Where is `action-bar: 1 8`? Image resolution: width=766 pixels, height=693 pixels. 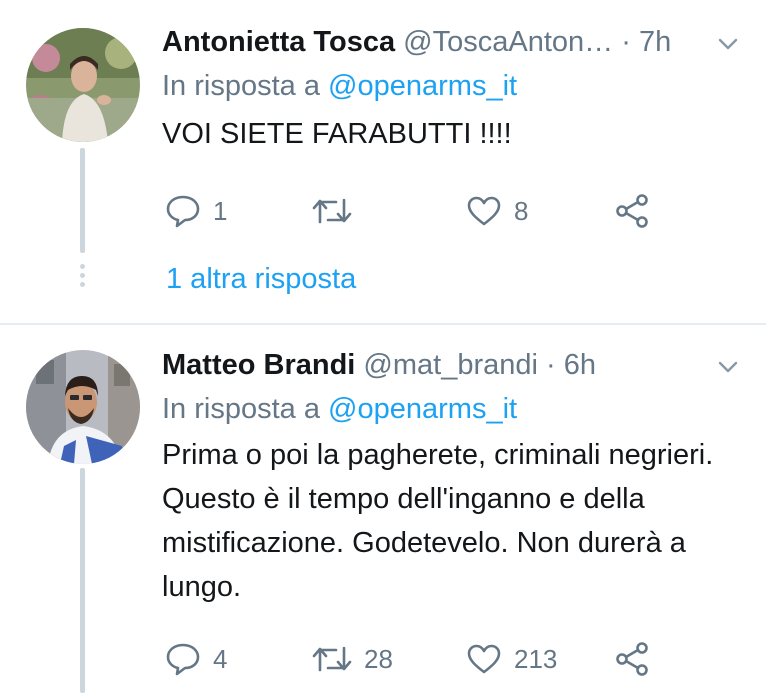 action-bar: 1 8 is located at coordinates (383, 211).